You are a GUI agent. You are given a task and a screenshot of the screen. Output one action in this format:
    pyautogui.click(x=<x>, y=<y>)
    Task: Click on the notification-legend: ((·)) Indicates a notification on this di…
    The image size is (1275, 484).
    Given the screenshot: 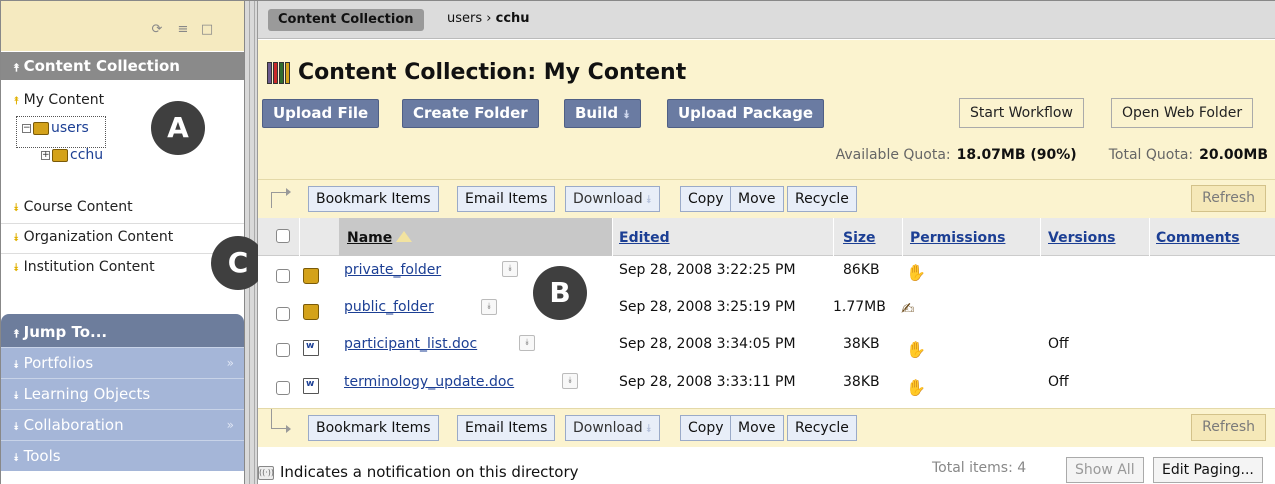 What is the action you would take?
    pyautogui.click(x=418, y=472)
    